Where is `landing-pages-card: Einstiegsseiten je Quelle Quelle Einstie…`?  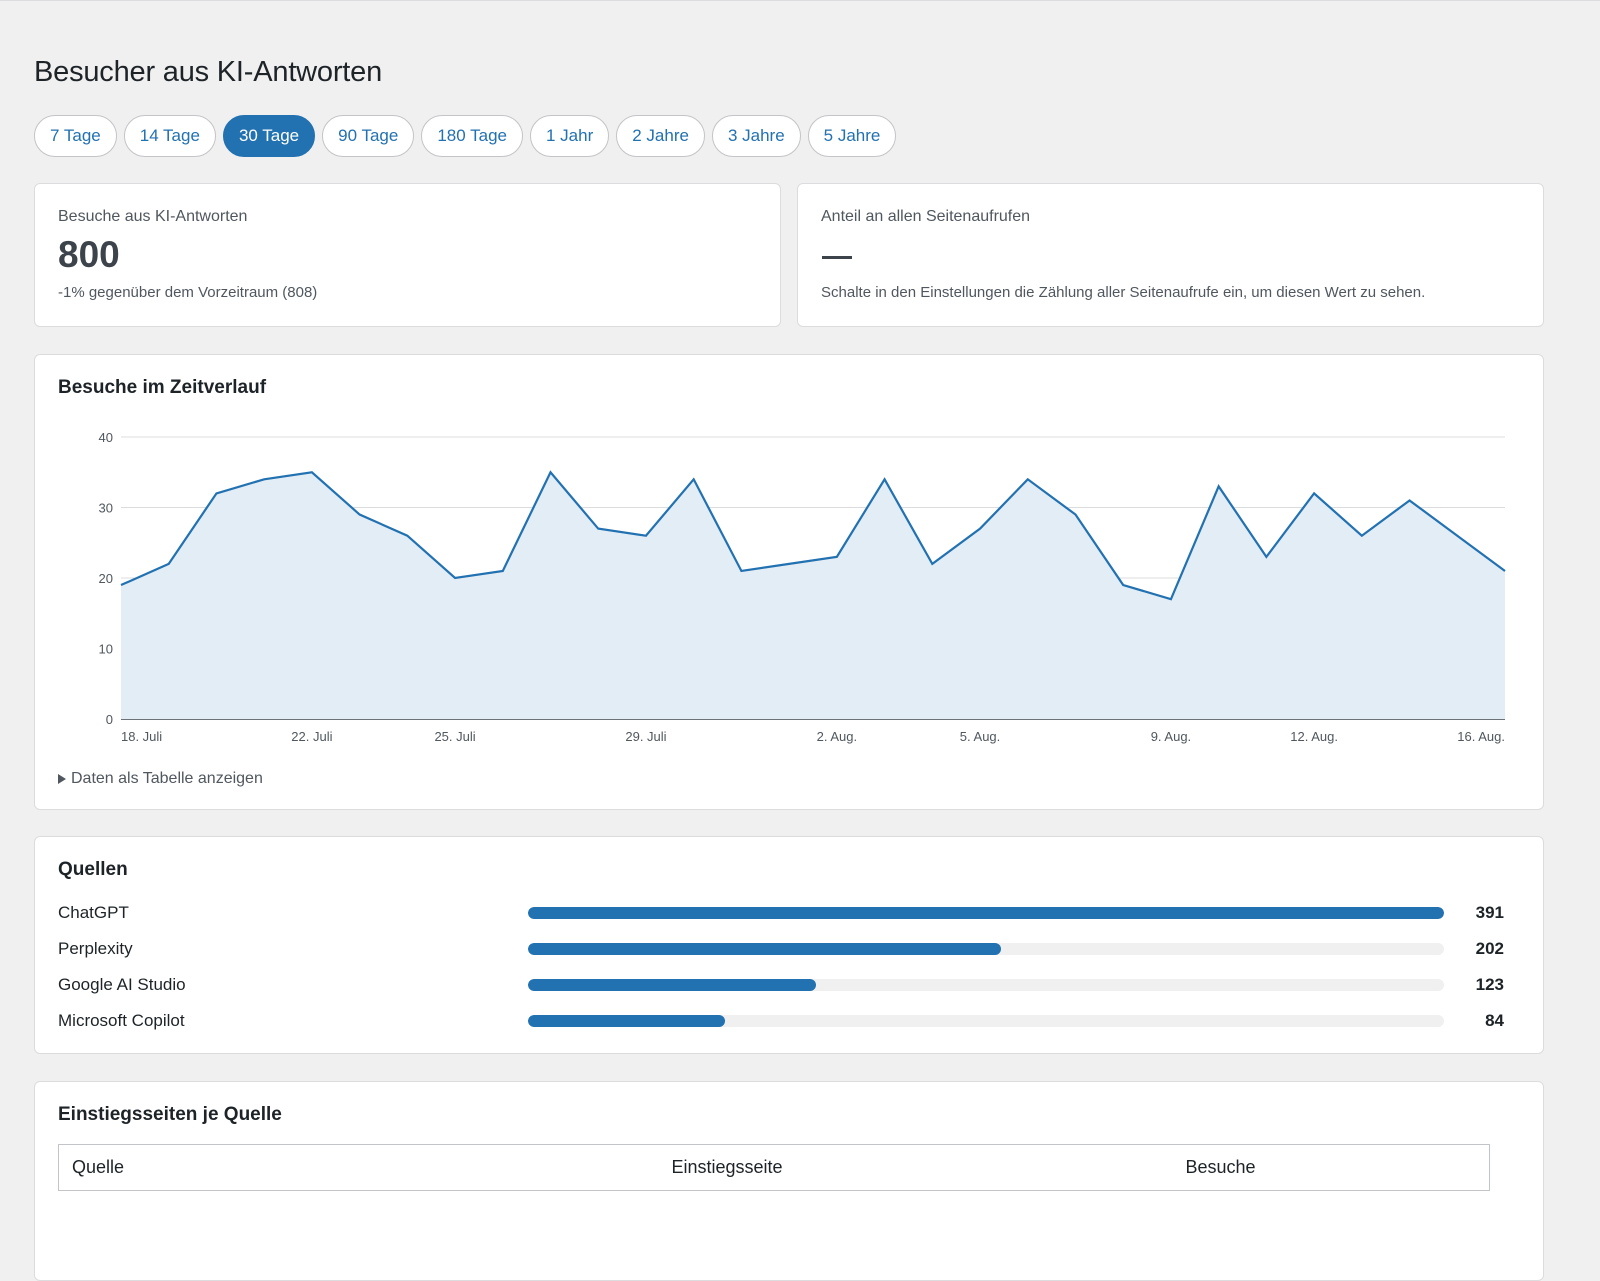
landing-pages-card: Einstiegsseiten je Quelle Quelle Einstie… is located at coordinates (789, 1181).